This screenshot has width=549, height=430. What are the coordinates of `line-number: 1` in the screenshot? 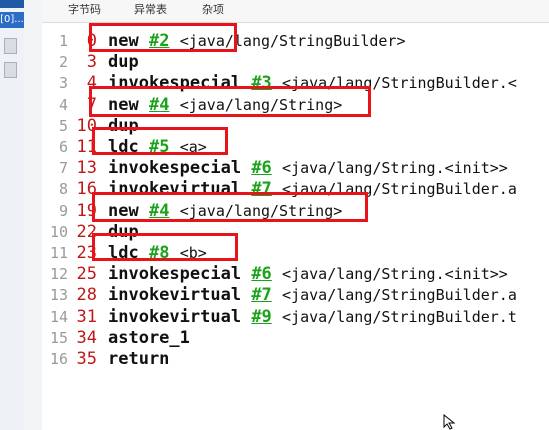 It's located at (63, 41).